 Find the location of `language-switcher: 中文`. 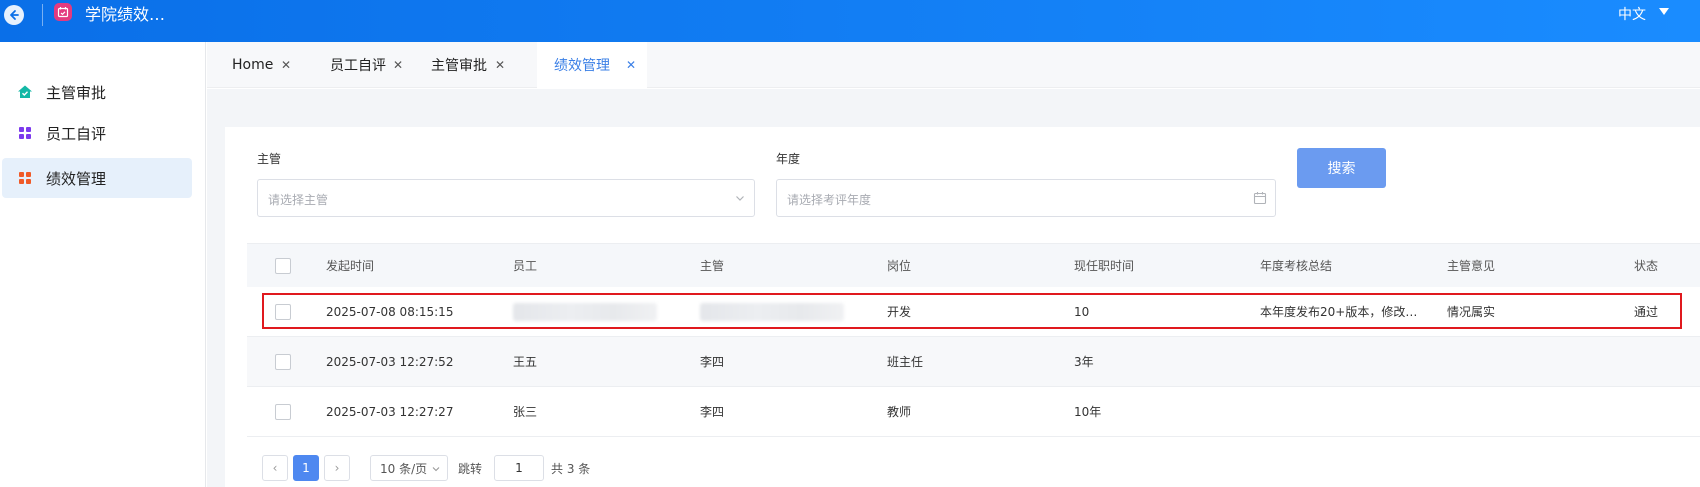

language-switcher: 中文 is located at coordinates (1632, 15).